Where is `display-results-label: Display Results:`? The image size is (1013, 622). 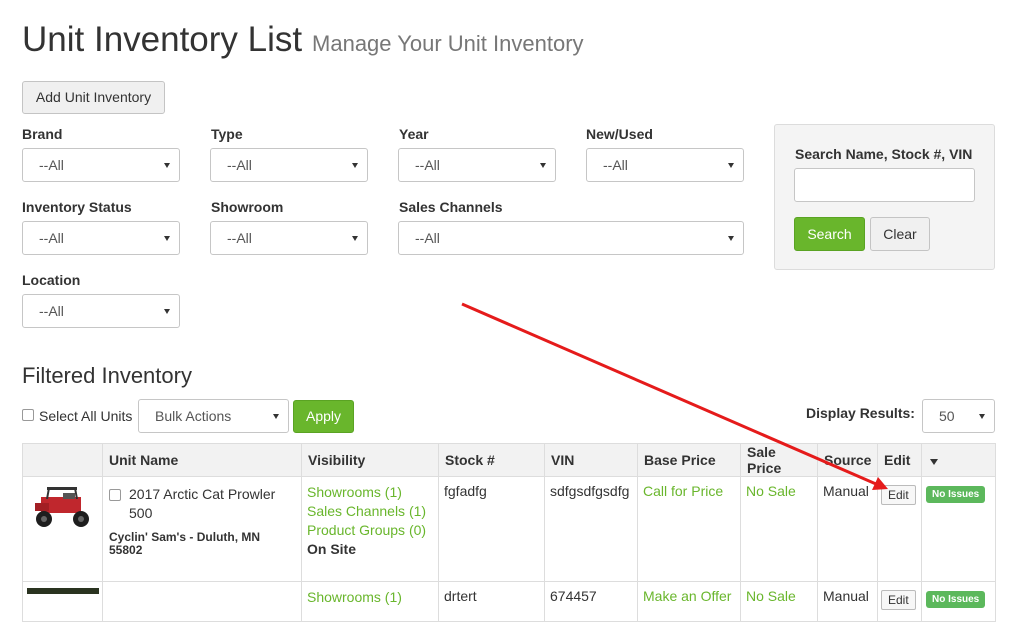
display-results-label: Display Results: is located at coordinates (860, 413).